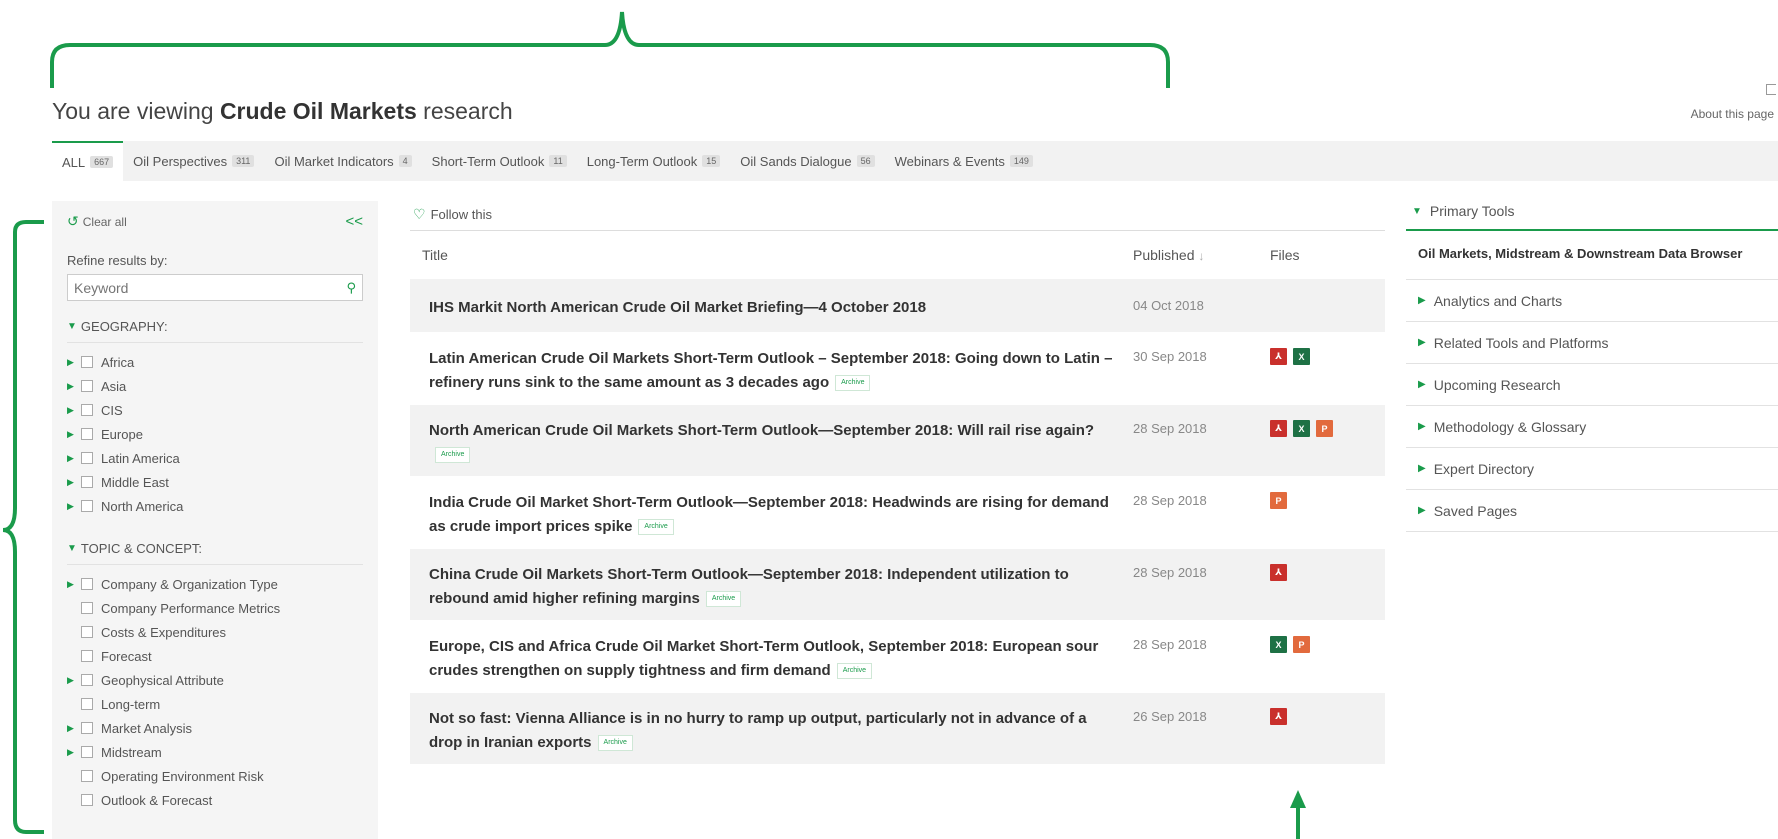 The image size is (1778, 839). Describe the element at coordinates (771, 255) in the screenshot. I see `column-title: Title` at that location.